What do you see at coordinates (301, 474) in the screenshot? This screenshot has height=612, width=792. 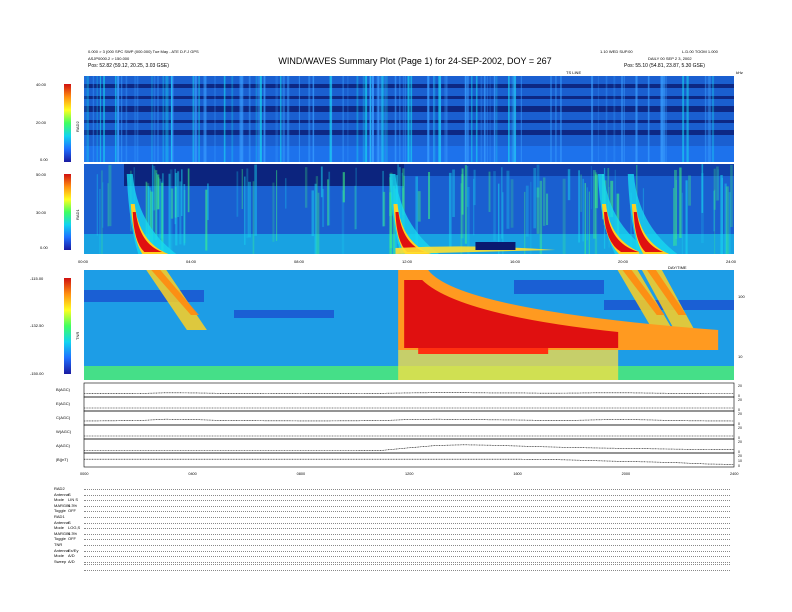 I see `line-x-tick: 0800` at bounding box center [301, 474].